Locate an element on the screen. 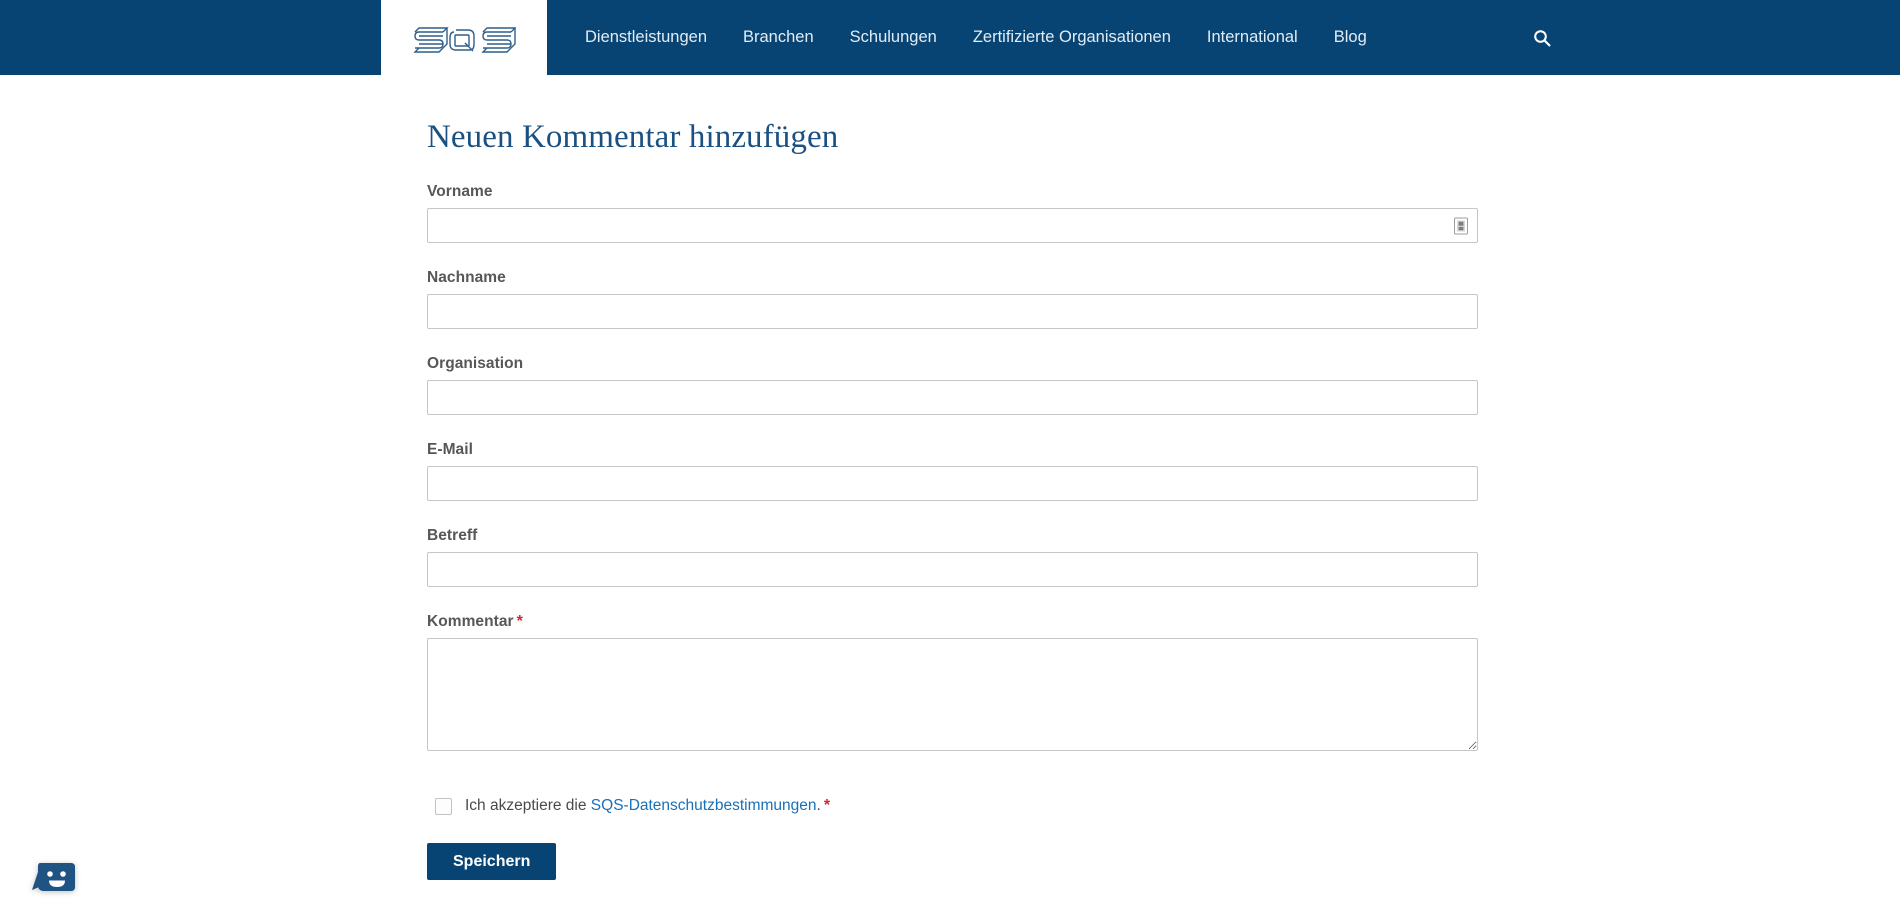  field-vorname: Vorname is located at coordinates (952, 213).